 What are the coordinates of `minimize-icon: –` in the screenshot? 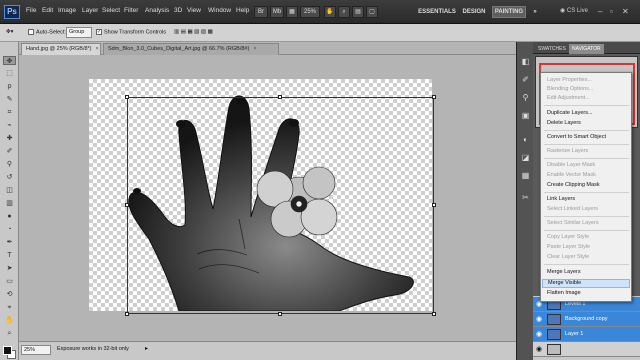 It's located at (600, 11).